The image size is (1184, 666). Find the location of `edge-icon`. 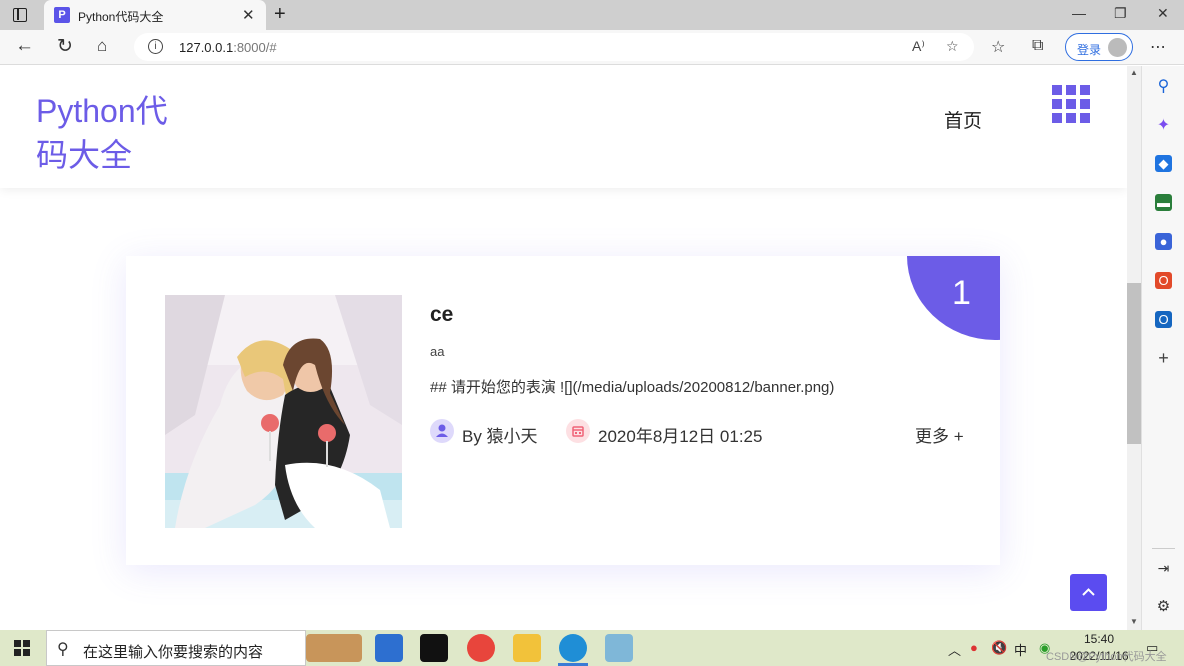

edge-icon is located at coordinates (573, 648).